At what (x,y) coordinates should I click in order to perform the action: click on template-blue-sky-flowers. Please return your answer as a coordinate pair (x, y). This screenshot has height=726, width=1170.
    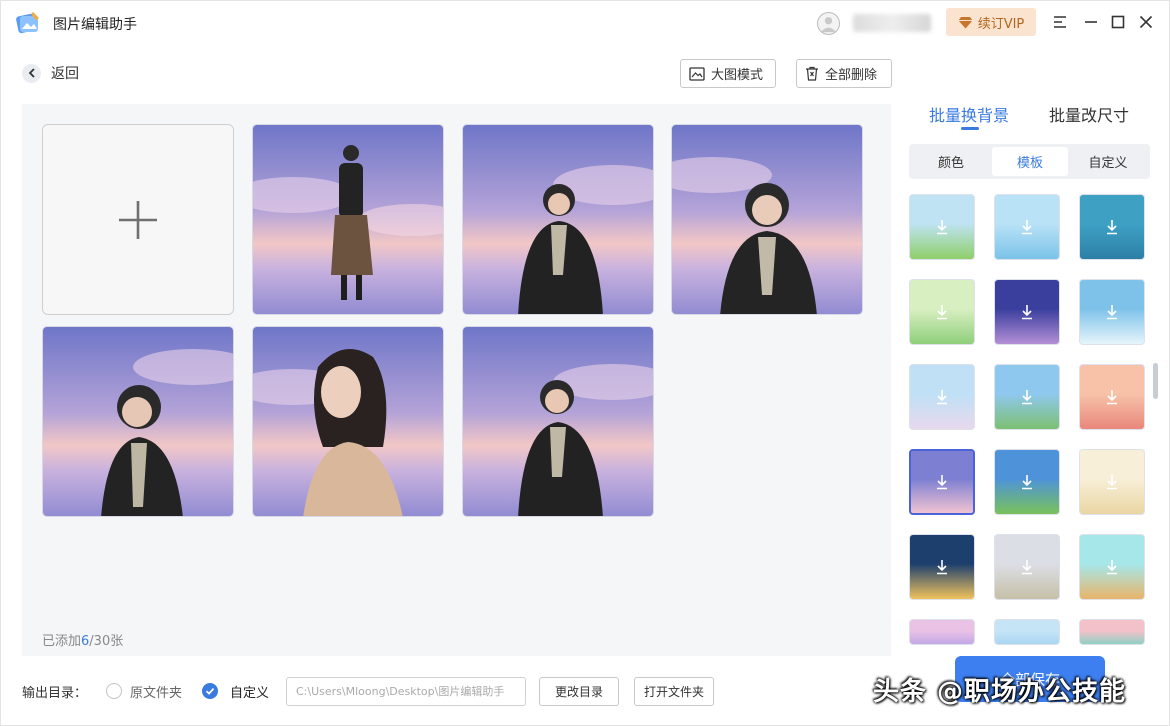
    Looking at the image, I should click on (942, 397).